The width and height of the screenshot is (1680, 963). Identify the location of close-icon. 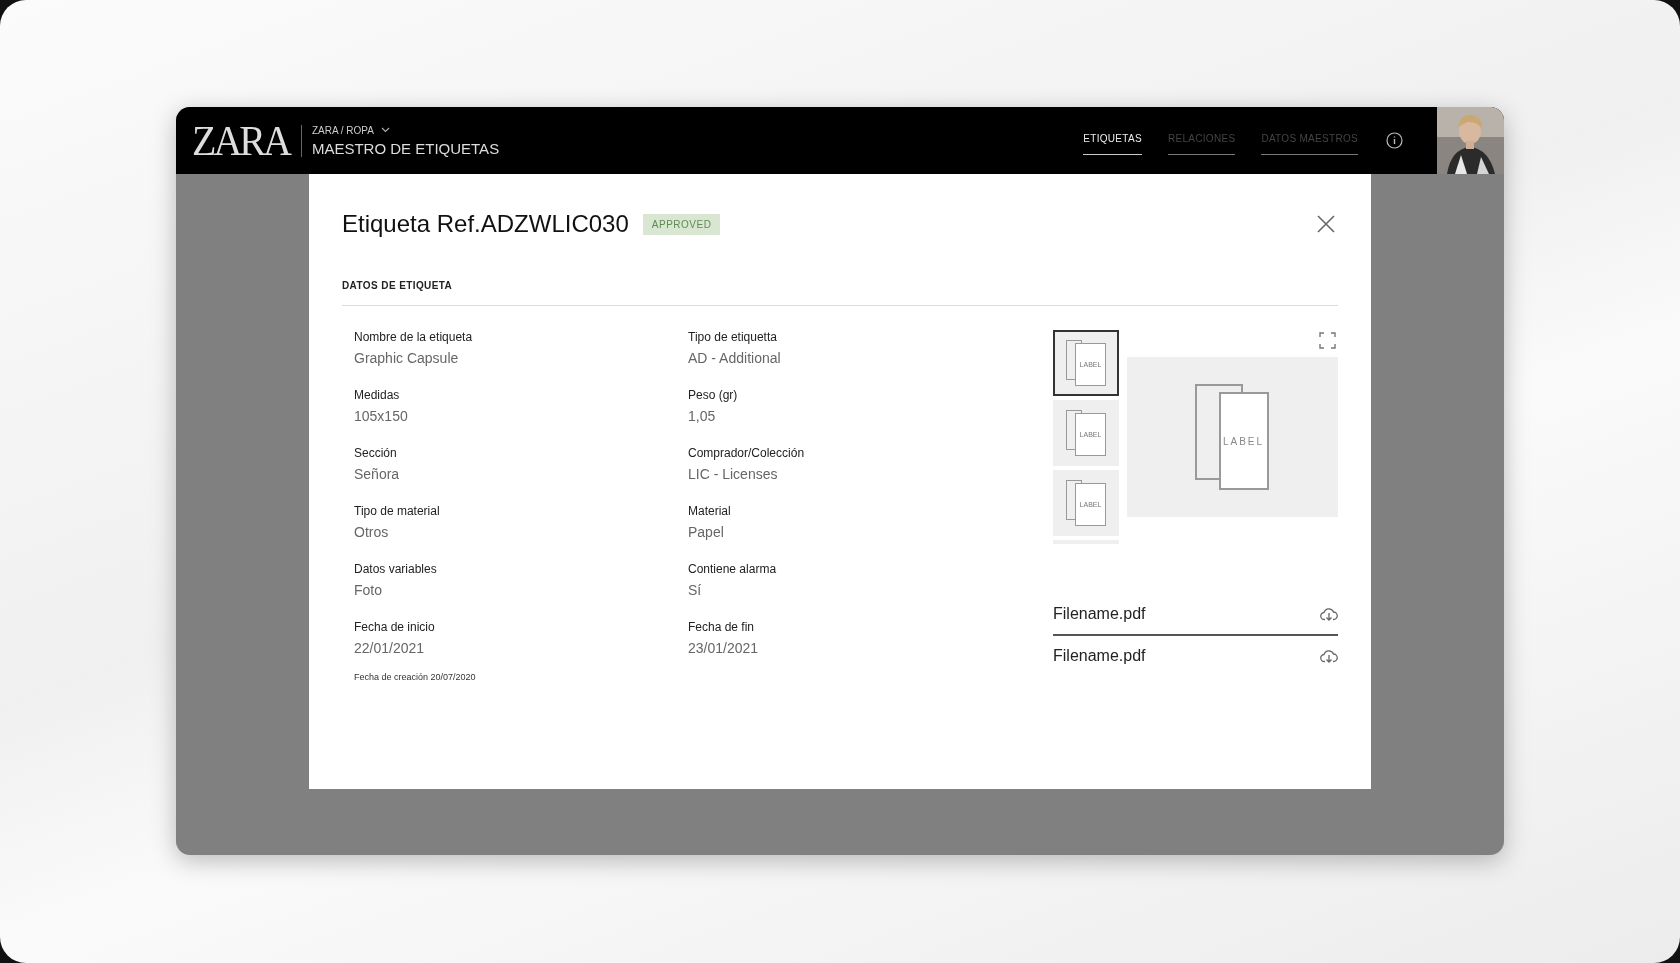
(1326, 224).